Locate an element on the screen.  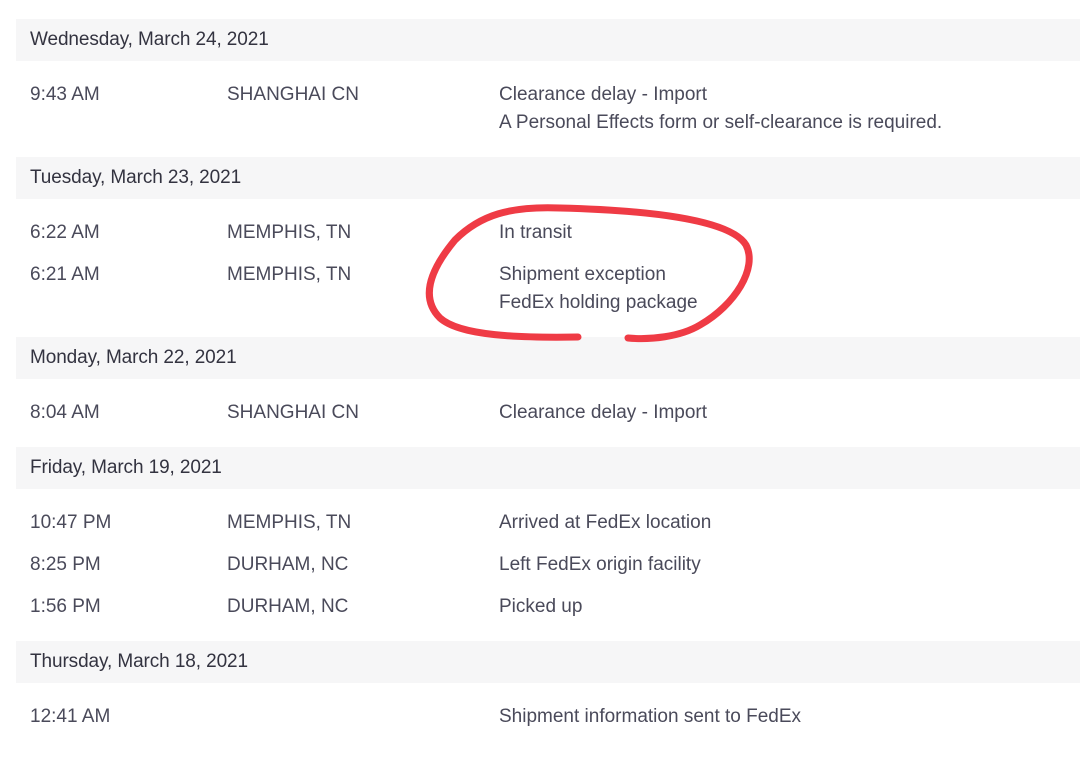
event-time: 9:43 AM is located at coordinates (65, 94).